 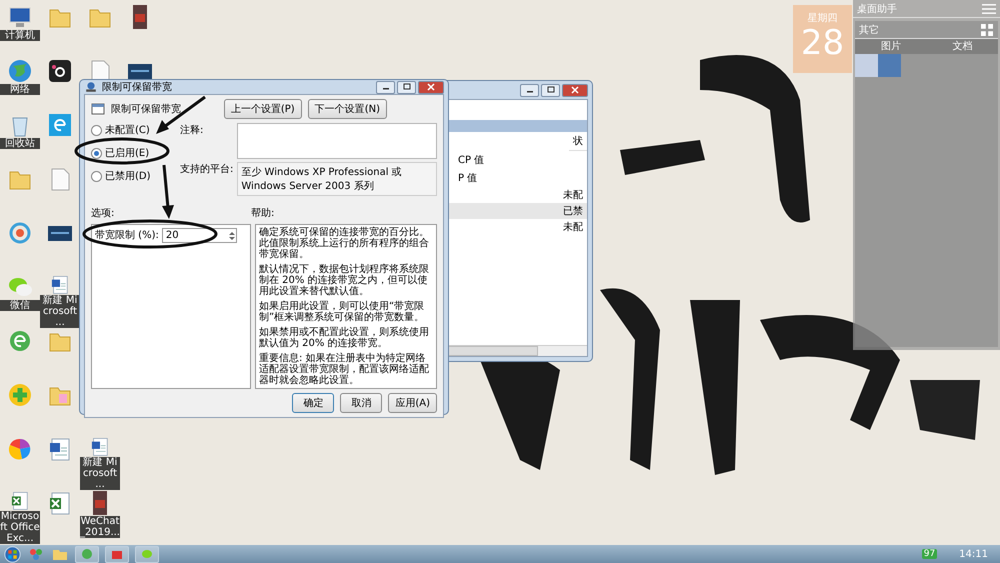 I want to click on comment-field, so click(x=337, y=141).